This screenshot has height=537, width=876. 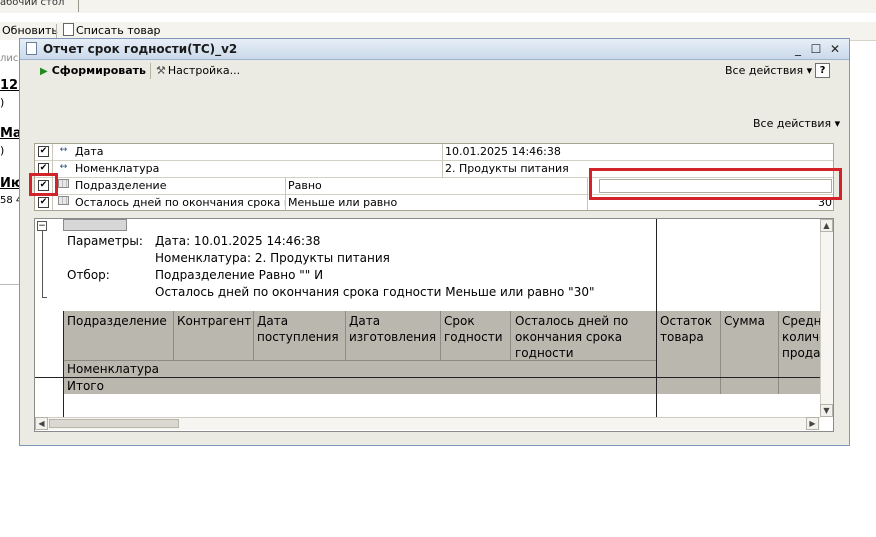 What do you see at coordinates (715, 184) in the screenshot?
I see `highlight-box-value` at bounding box center [715, 184].